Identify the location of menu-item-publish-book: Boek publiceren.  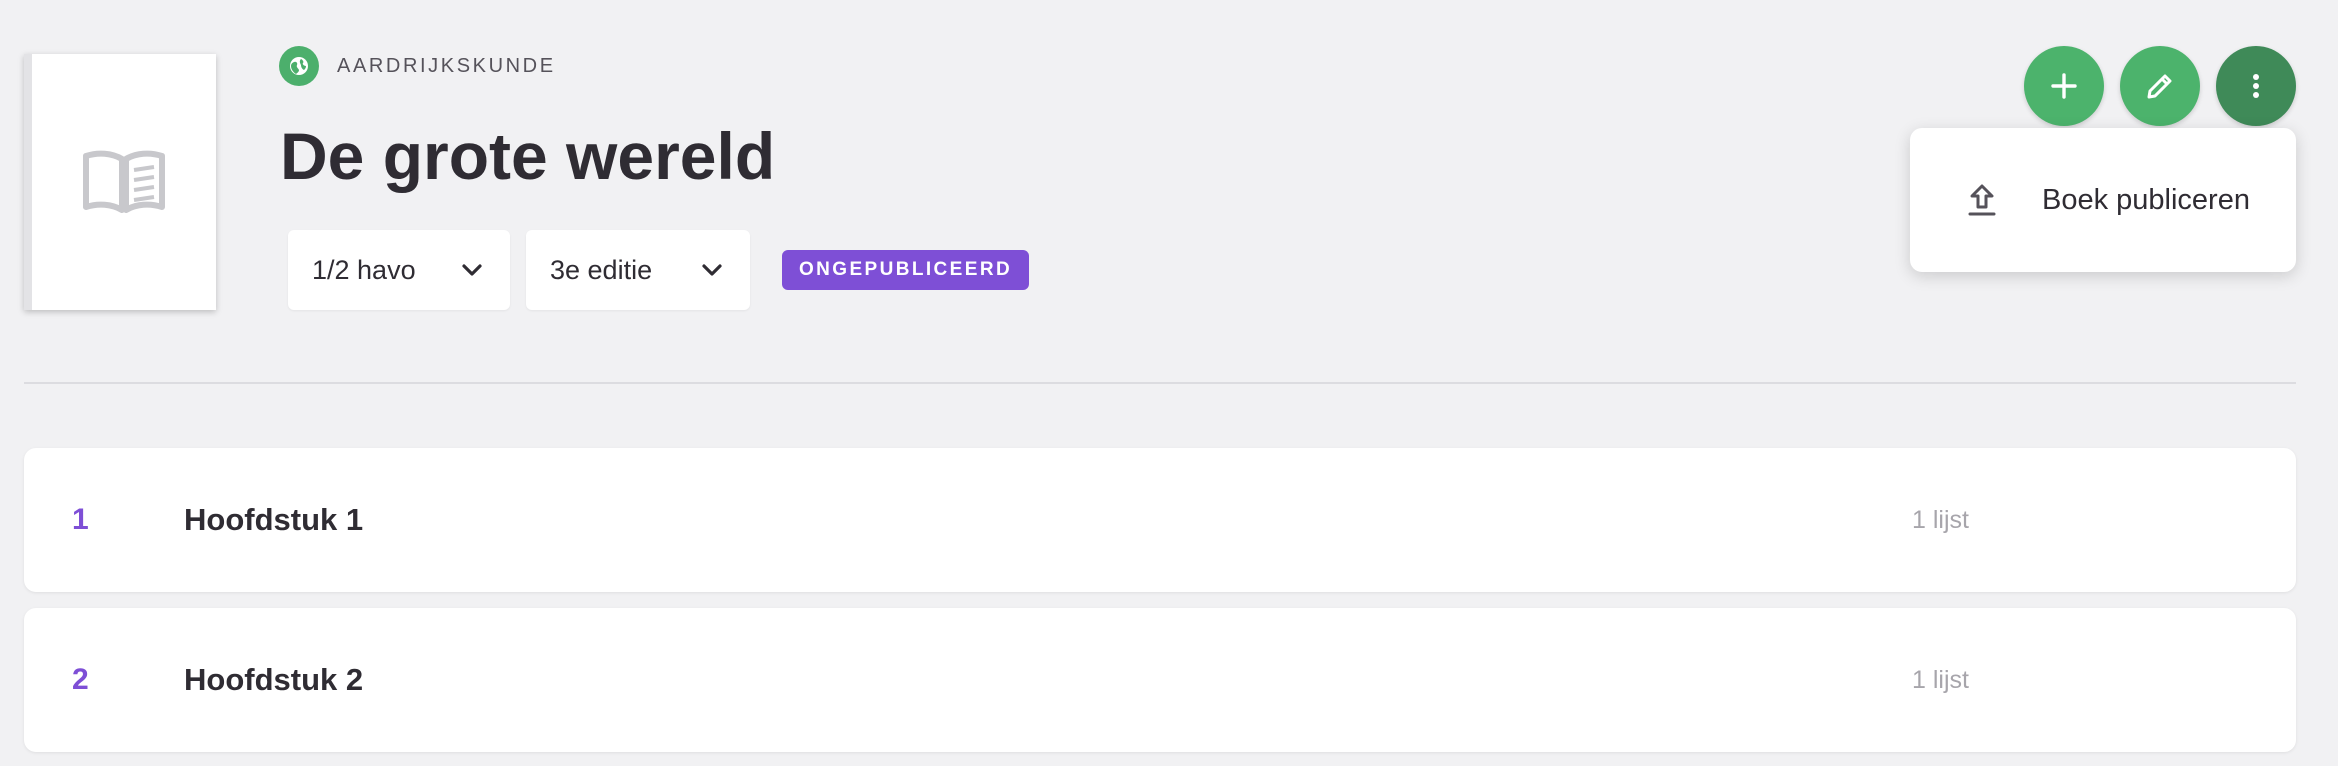
(2103, 200).